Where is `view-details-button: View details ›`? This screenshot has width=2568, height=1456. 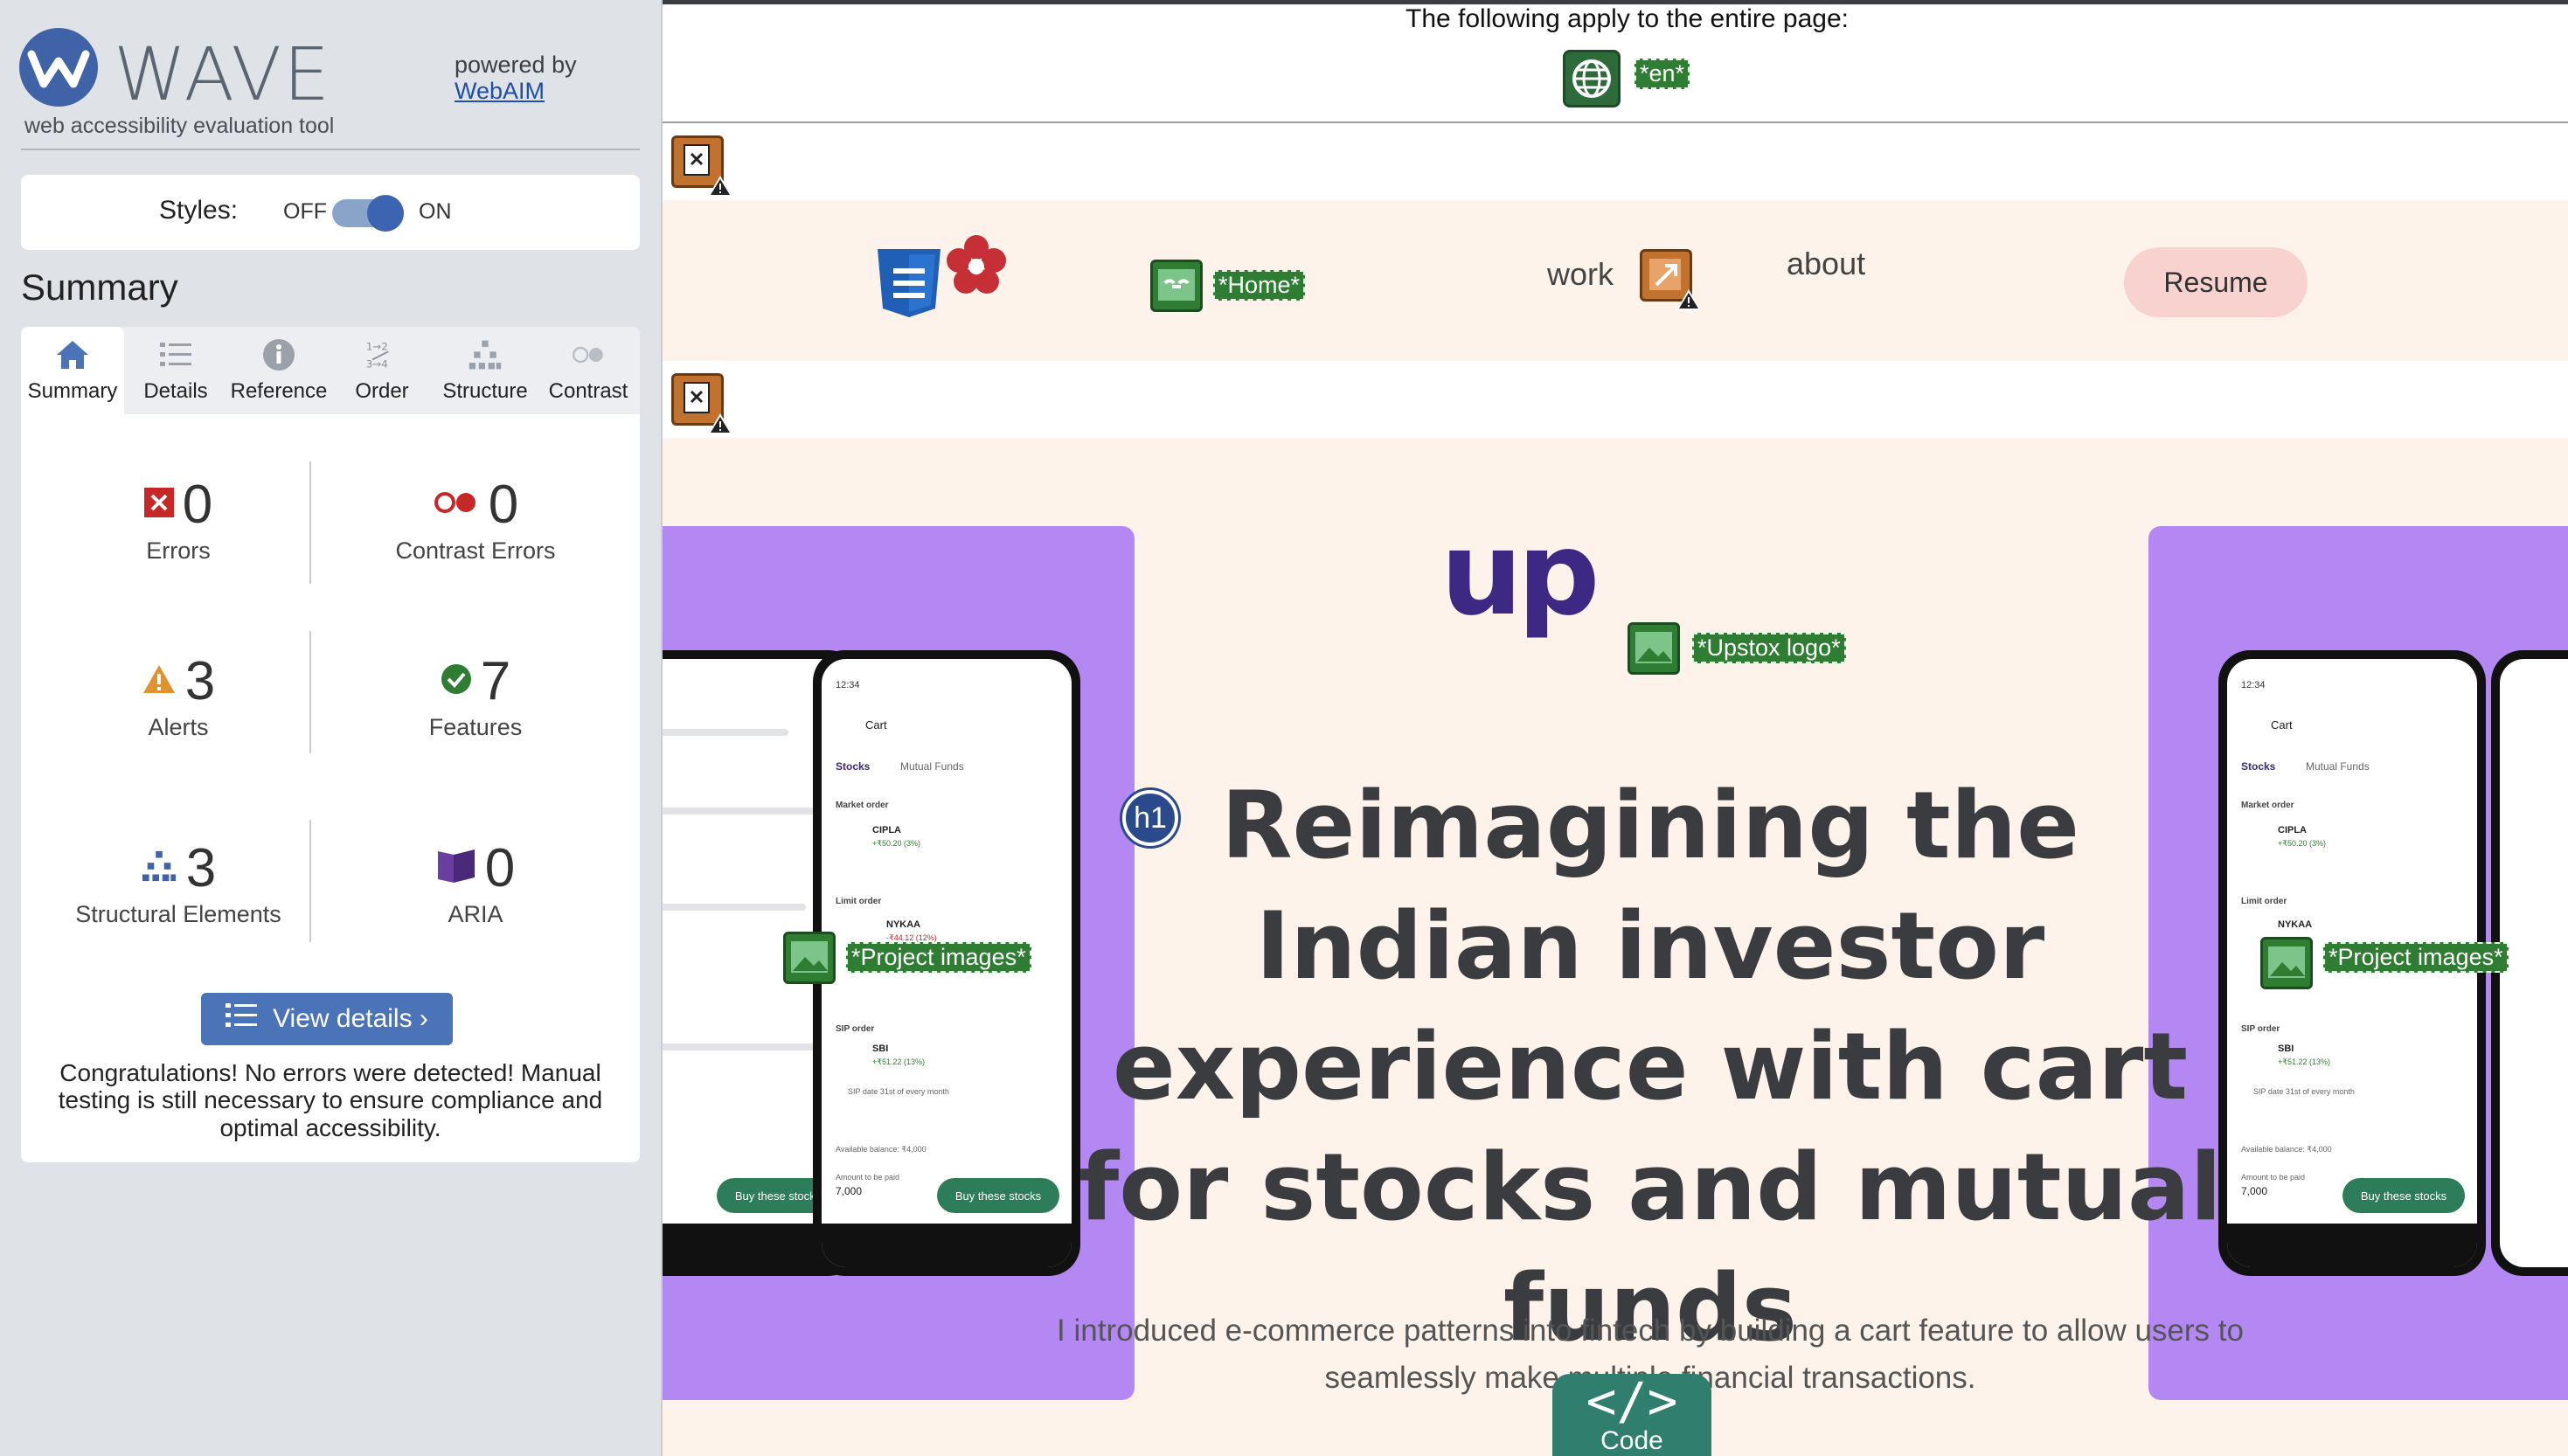 view-details-button: View details › is located at coordinates (327, 1019).